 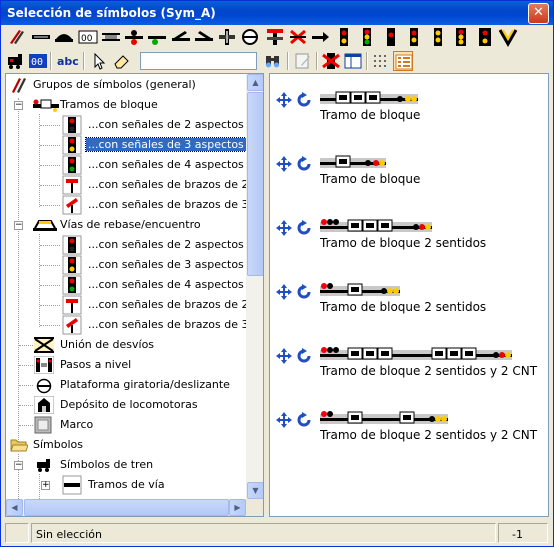 I want to click on turnout-left-icon, so click(x=181, y=37).